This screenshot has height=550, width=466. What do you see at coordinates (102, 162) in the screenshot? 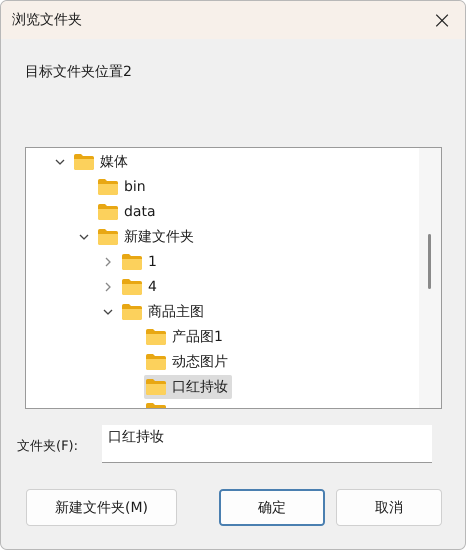
I see `tree-item: 媒体` at bounding box center [102, 162].